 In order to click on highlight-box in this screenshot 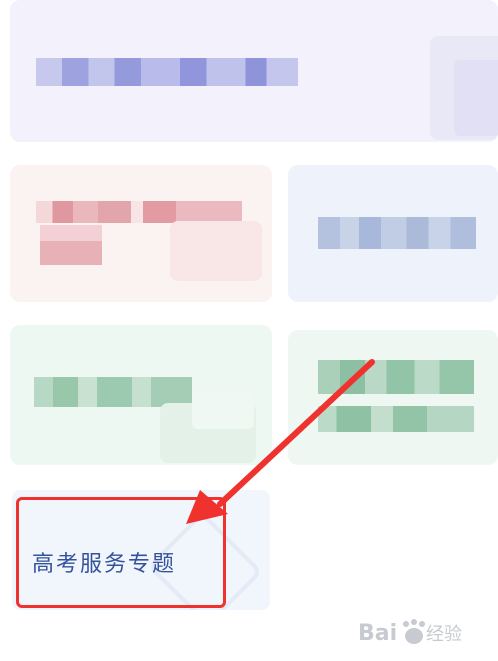, I will do `click(121, 552)`.